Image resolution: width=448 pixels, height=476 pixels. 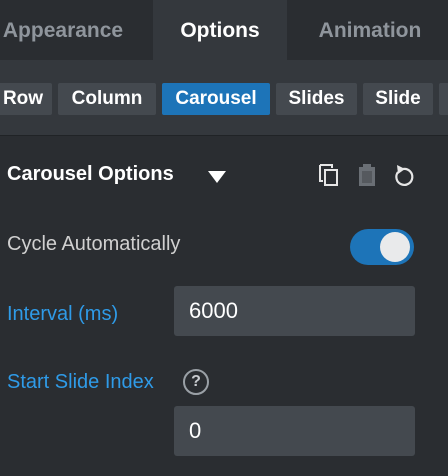 What do you see at coordinates (294, 431) in the screenshot?
I see `start-slide-index-input: 0` at bounding box center [294, 431].